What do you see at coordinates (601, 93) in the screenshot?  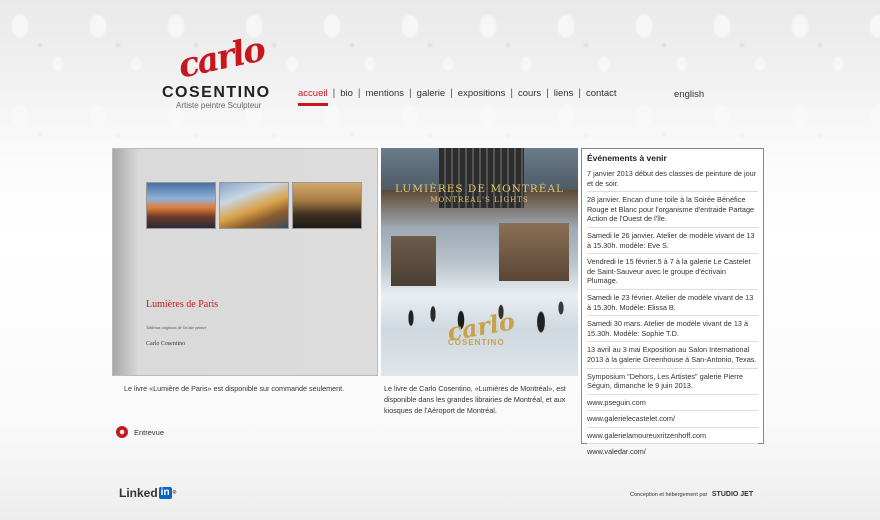 I see `nav-contact: contact` at bounding box center [601, 93].